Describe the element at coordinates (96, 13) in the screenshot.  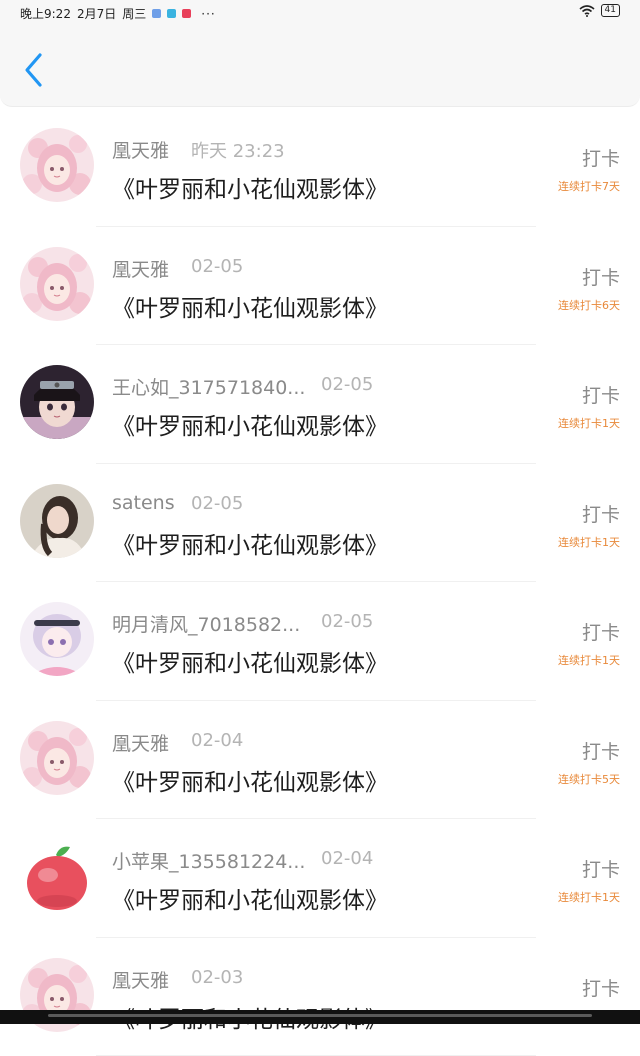
I see `status-date: 2月7日` at that location.